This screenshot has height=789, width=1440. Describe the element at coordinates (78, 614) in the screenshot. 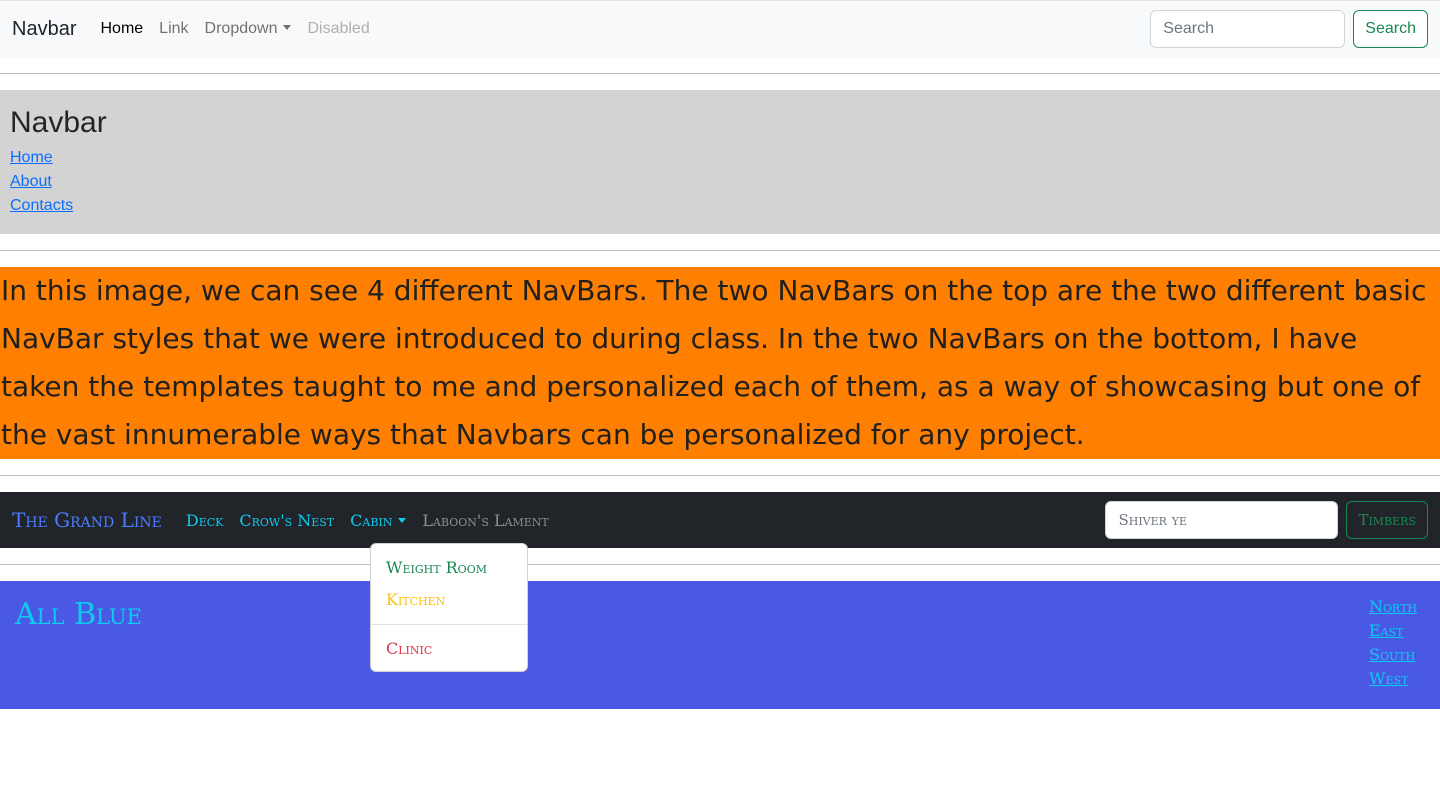

I see `navbar-title: All Blue` at that location.